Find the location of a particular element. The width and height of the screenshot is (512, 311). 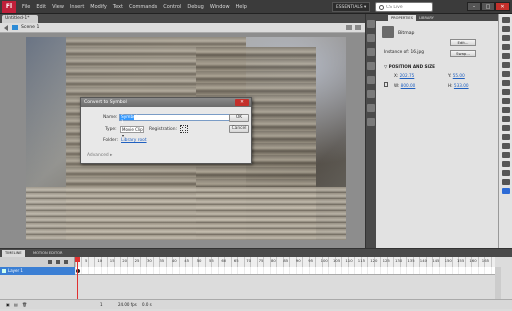

menu-control: Control is located at coordinates (172, 7).